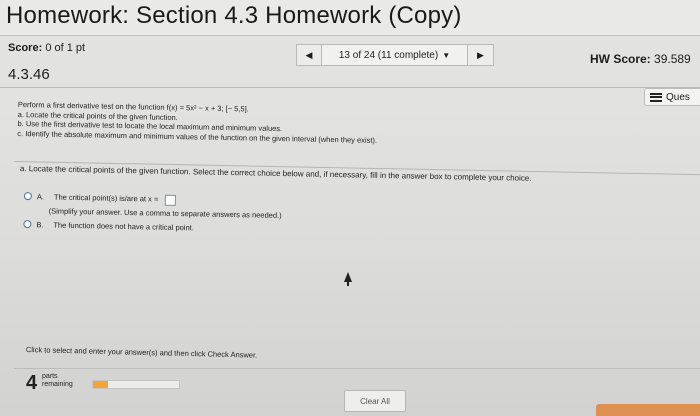 The image size is (700, 416). Describe the element at coordinates (678, 97) in the screenshot. I see `question-menu-label: Ques` at that location.